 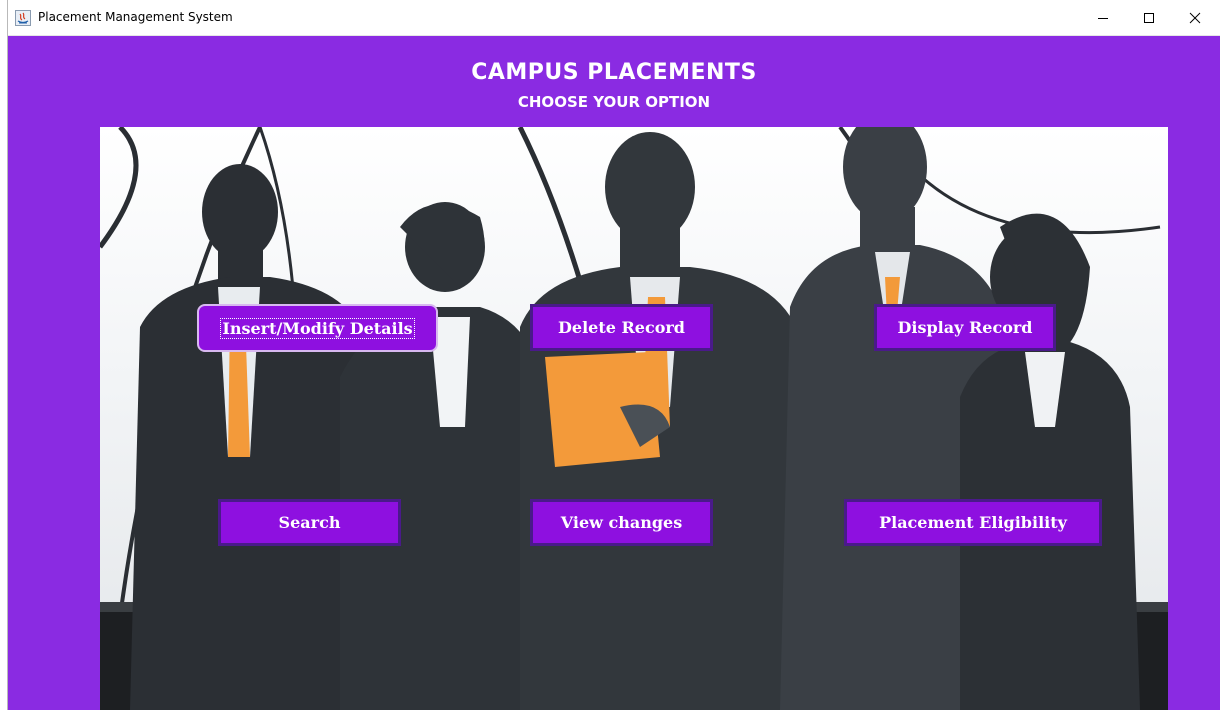 I want to click on view-changes-label: View changes, so click(x=621, y=522).